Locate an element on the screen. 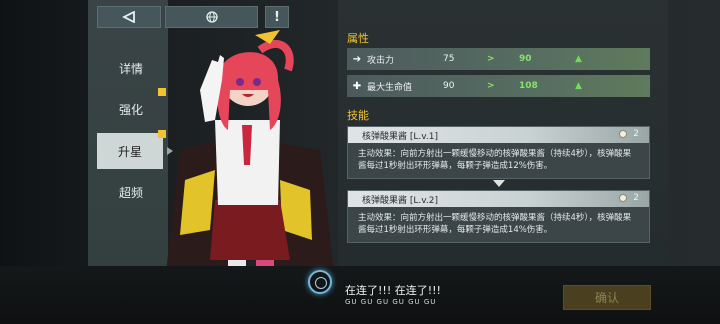 The image size is (720, 324). health-icon: ✚ is located at coordinates (357, 86).